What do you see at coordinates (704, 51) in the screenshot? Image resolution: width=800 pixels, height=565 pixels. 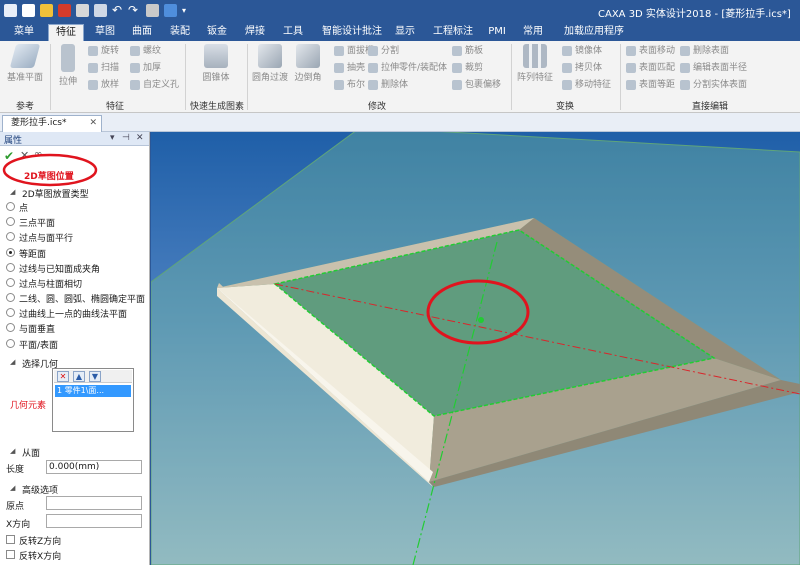 I see `delete-face-button: 删除表面` at bounding box center [704, 51].